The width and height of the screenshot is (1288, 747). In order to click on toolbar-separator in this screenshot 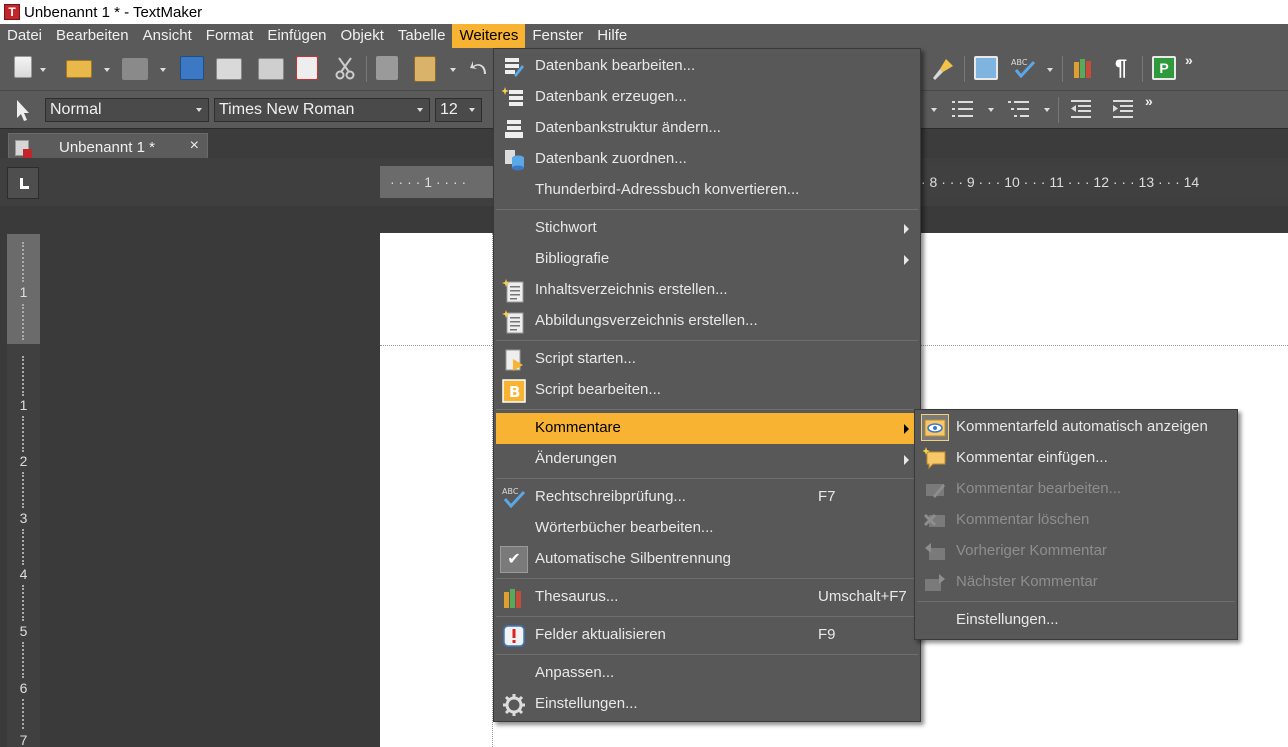, I will do `click(1062, 69)`.